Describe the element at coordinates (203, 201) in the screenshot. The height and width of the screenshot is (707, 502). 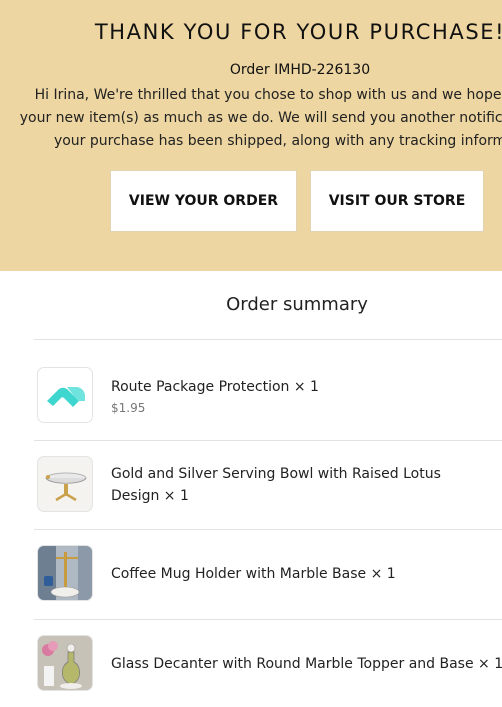
I see `view-order-button: VIEW YOUR ORDER` at that location.